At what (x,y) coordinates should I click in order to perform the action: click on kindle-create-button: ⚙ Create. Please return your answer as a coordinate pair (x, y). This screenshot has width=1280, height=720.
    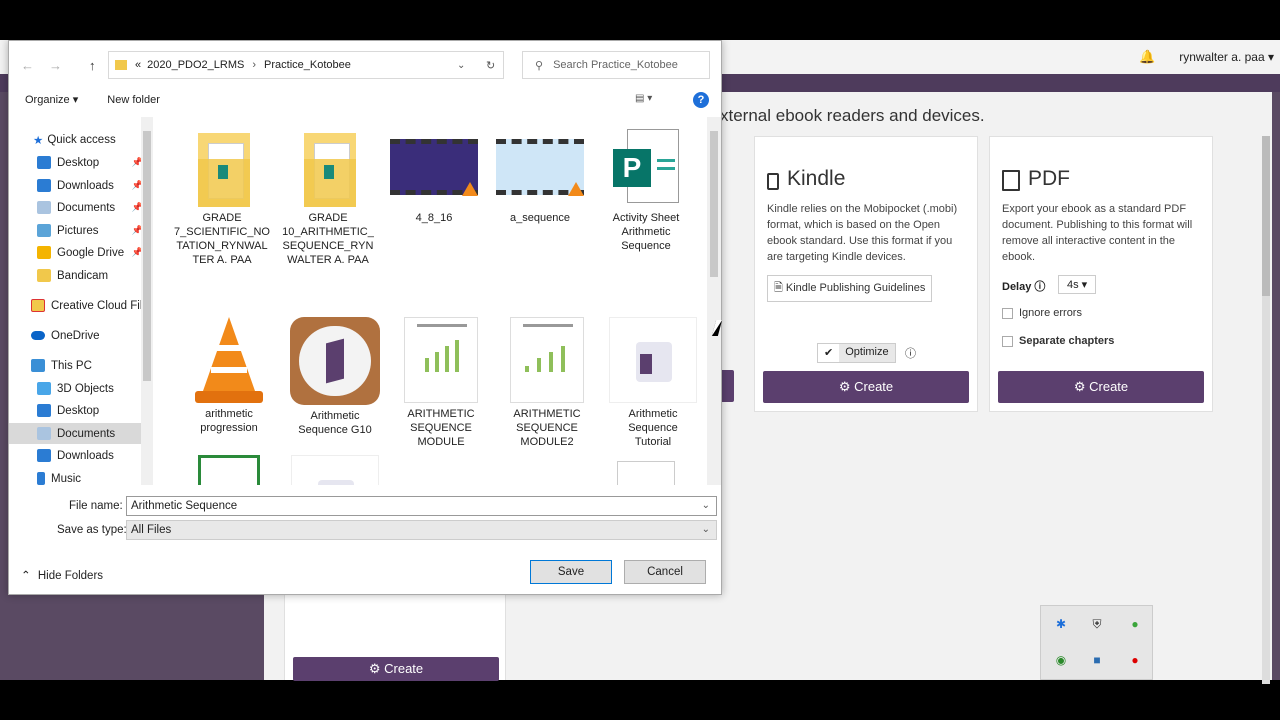
    Looking at the image, I should click on (866, 387).